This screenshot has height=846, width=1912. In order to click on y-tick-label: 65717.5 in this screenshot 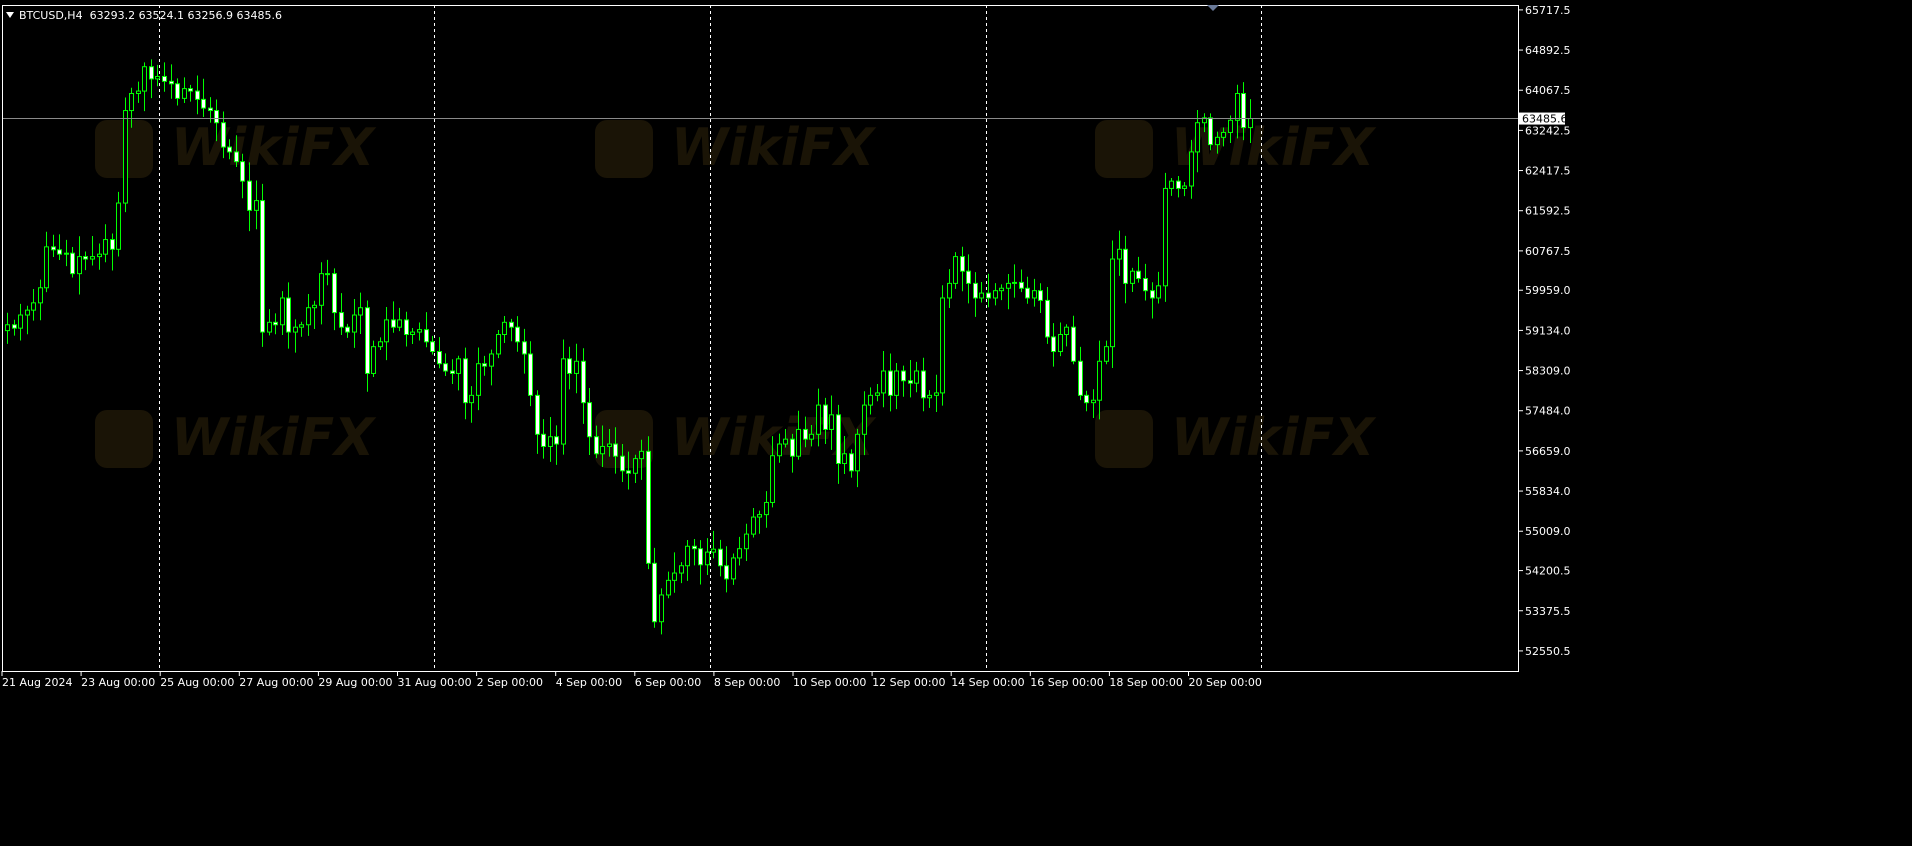, I will do `click(1548, 10)`.